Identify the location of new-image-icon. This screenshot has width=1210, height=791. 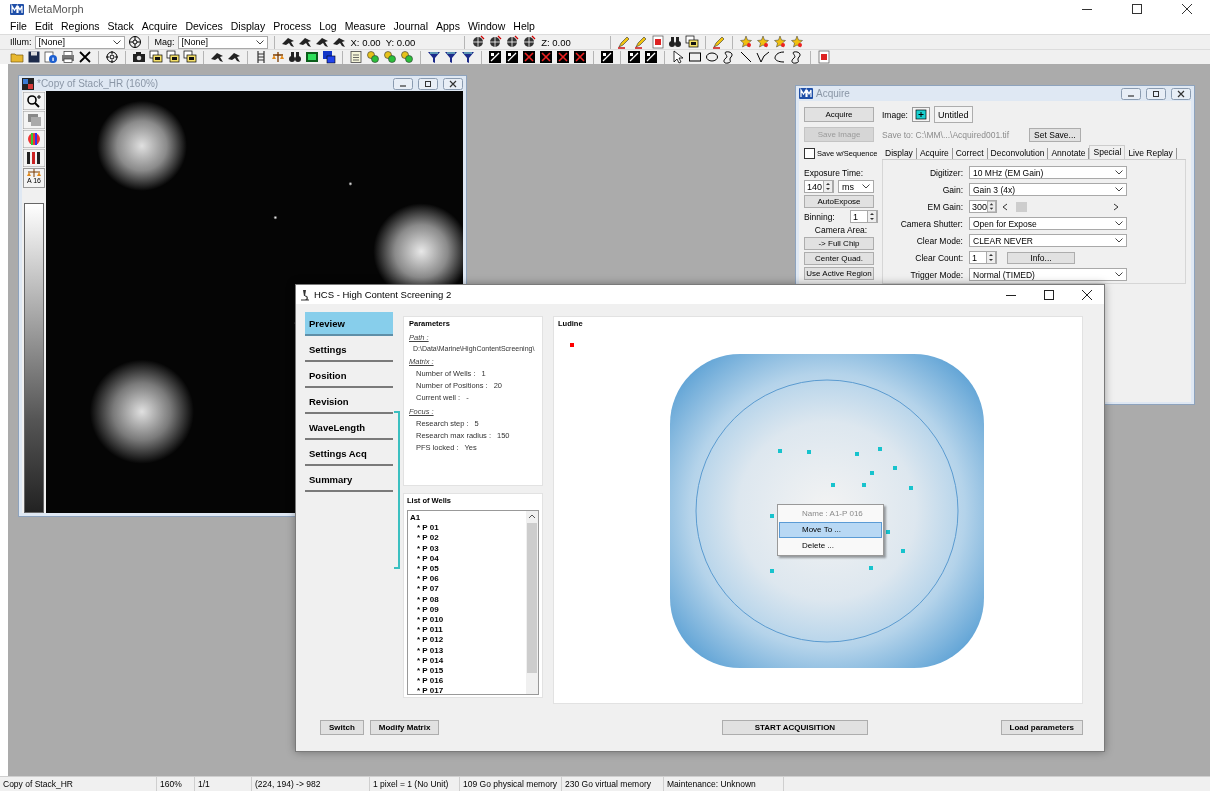
(921, 114).